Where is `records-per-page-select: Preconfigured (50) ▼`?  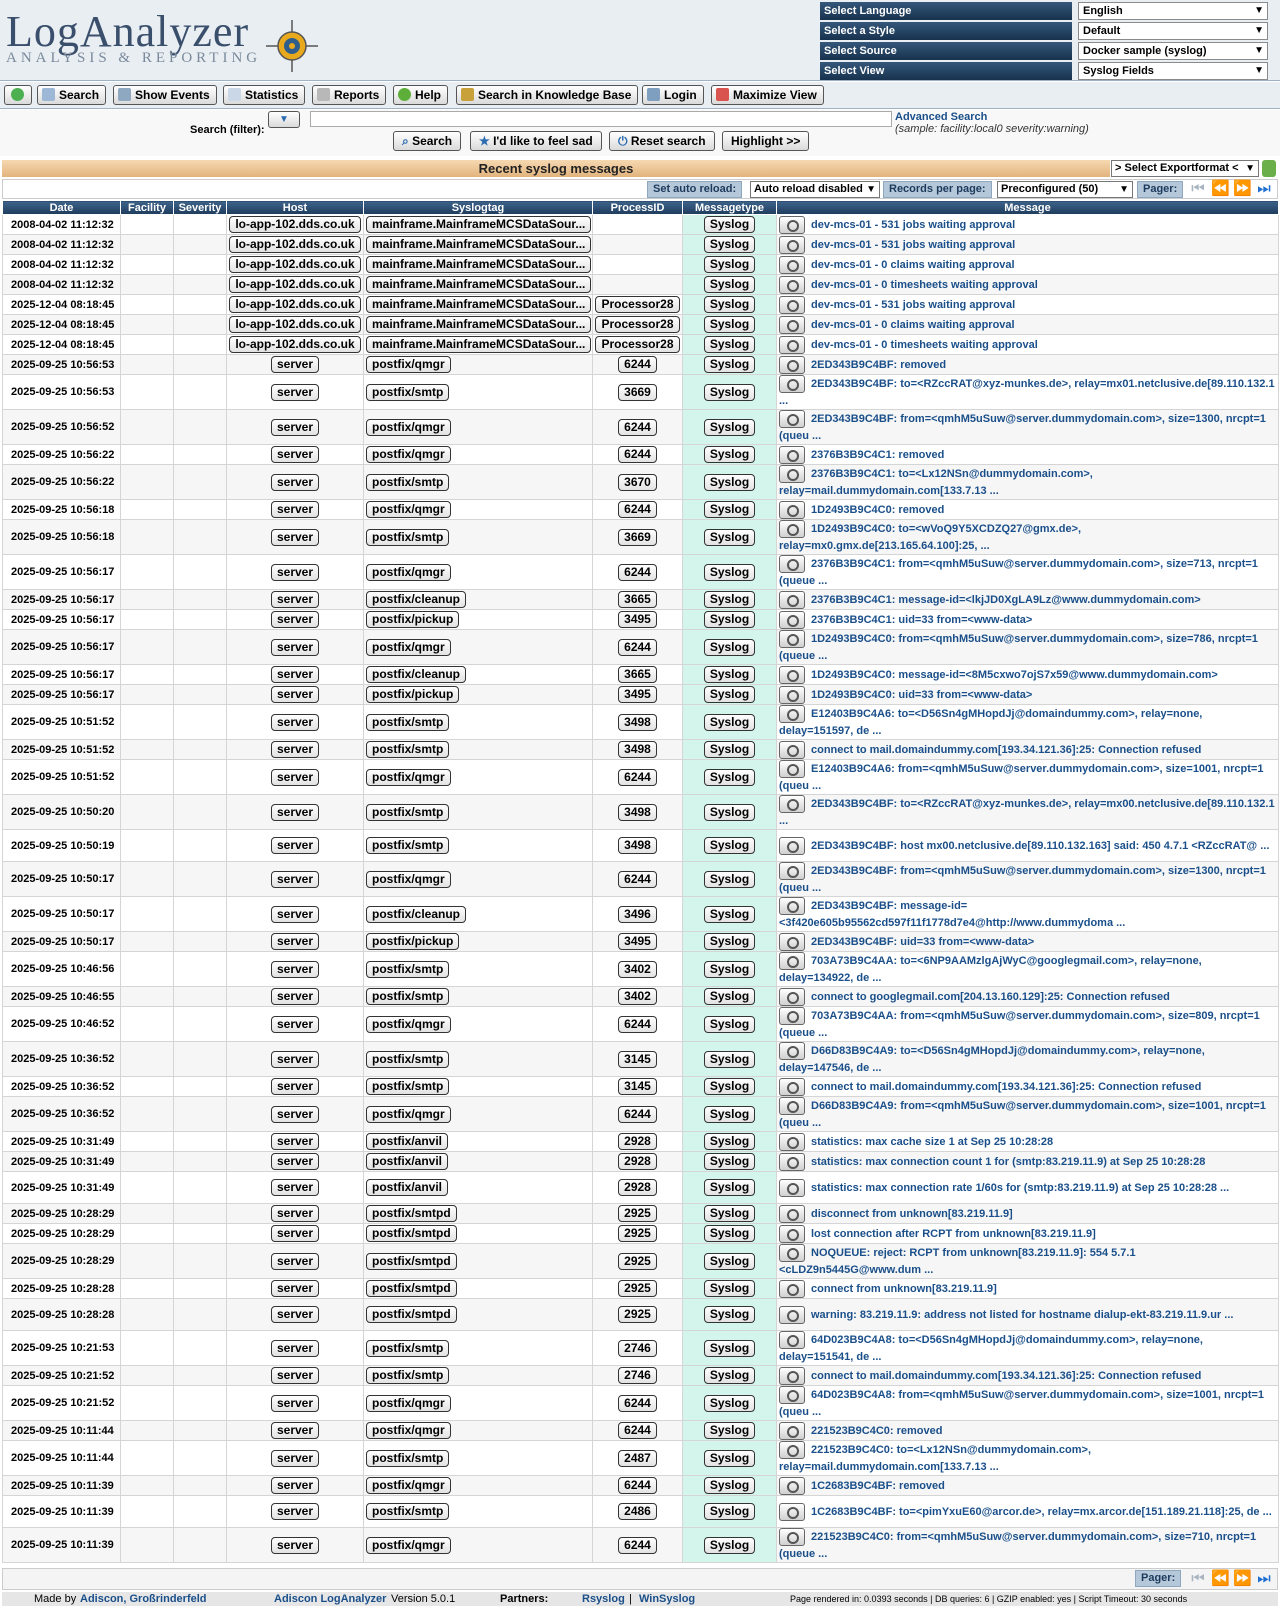
records-per-page-select: Preconfigured (50) ▼ is located at coordinates (1065, 189).